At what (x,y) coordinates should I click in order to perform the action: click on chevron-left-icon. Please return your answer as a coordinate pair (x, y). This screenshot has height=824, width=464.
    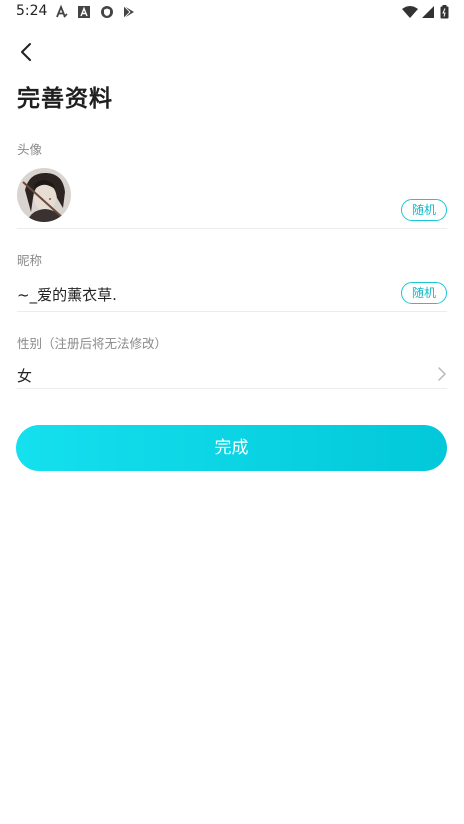
    Looking at the image, I should click on (26, 52).